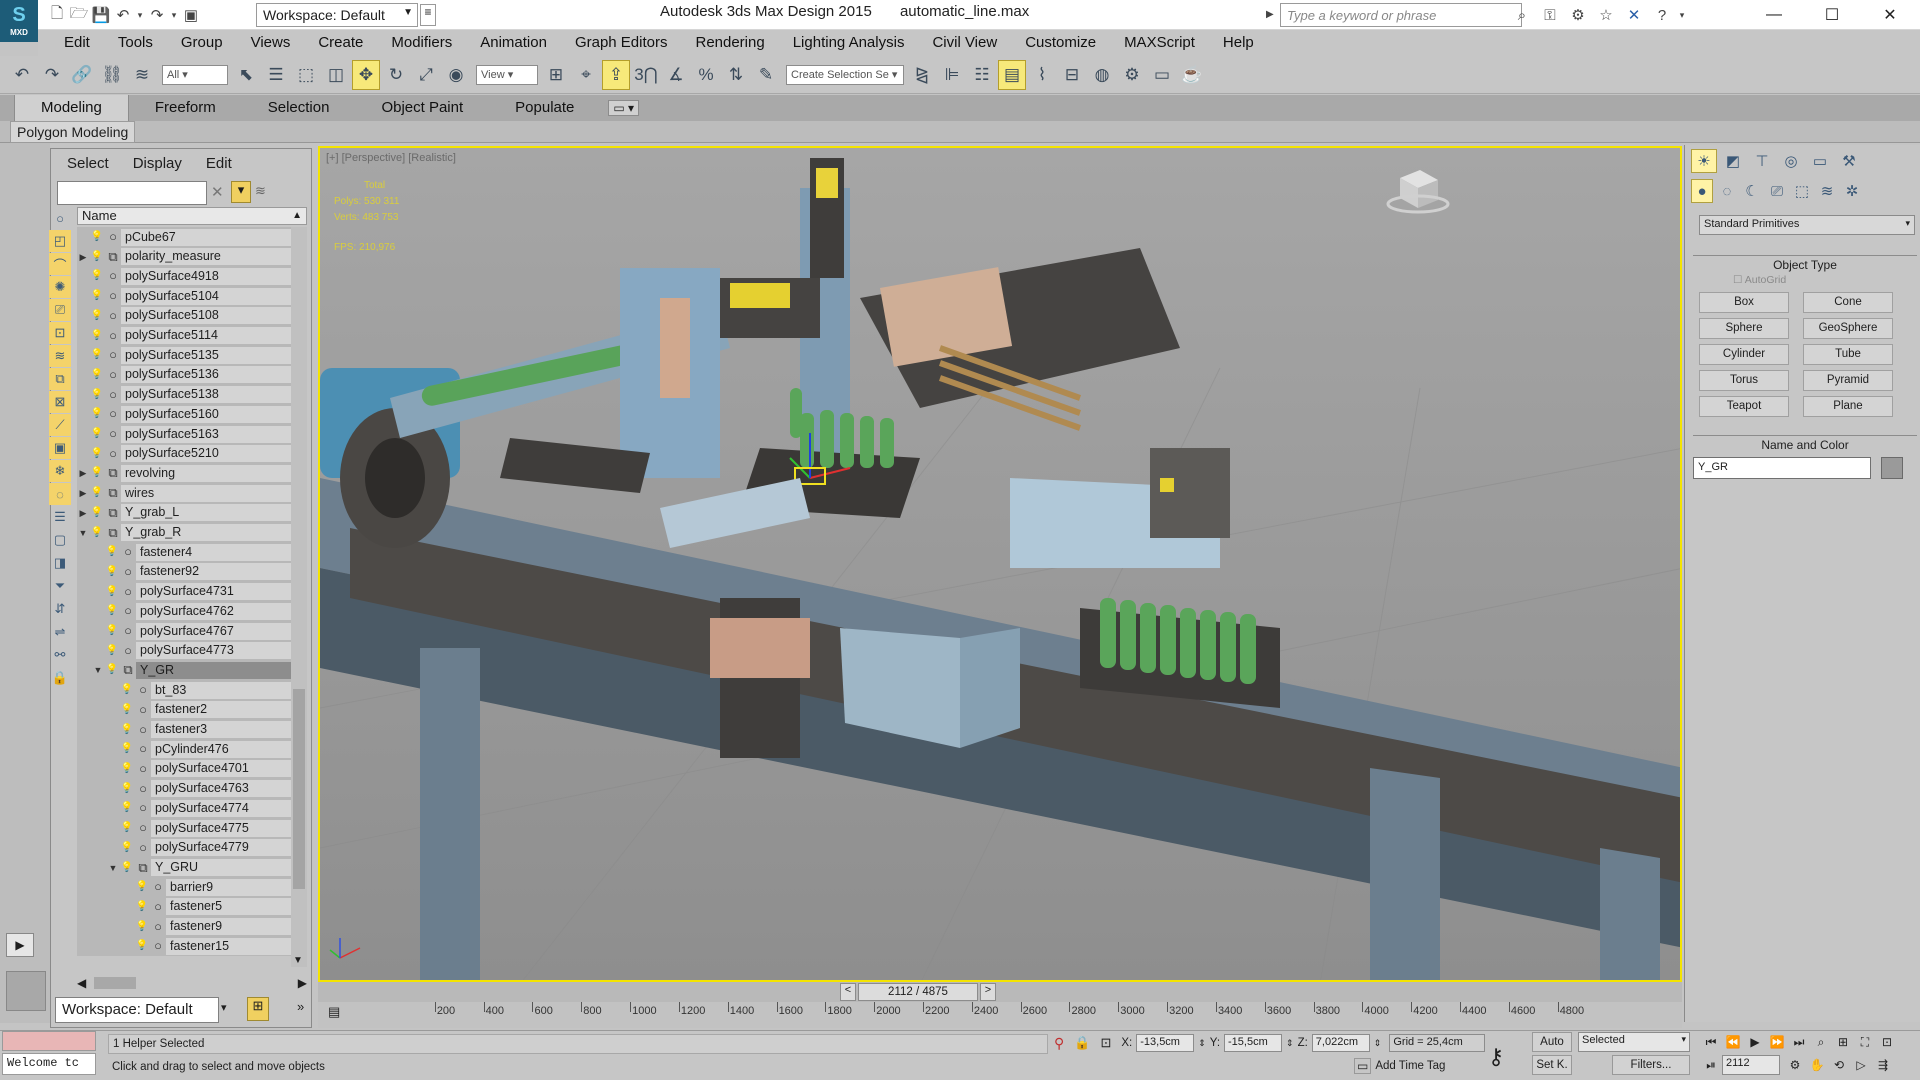 The height and width of the screenshot is (1080, 1920). What do you see at coordinates (1805, 265) in the screenshot?
I see `object-type-title: Object Type` at bounding box center [1805, 265].